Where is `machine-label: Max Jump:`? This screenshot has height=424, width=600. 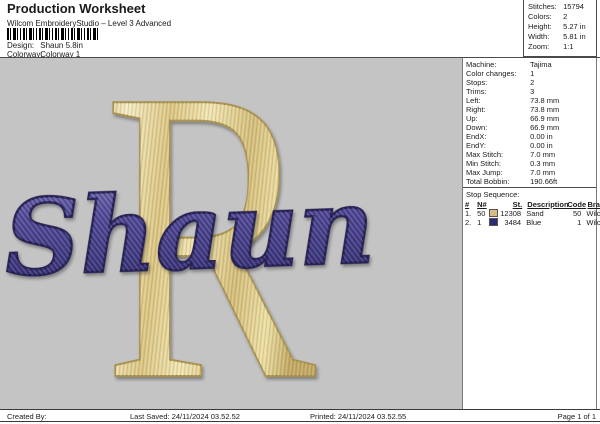
machine-label: Max Jump: is located at coordinates (484, 172).